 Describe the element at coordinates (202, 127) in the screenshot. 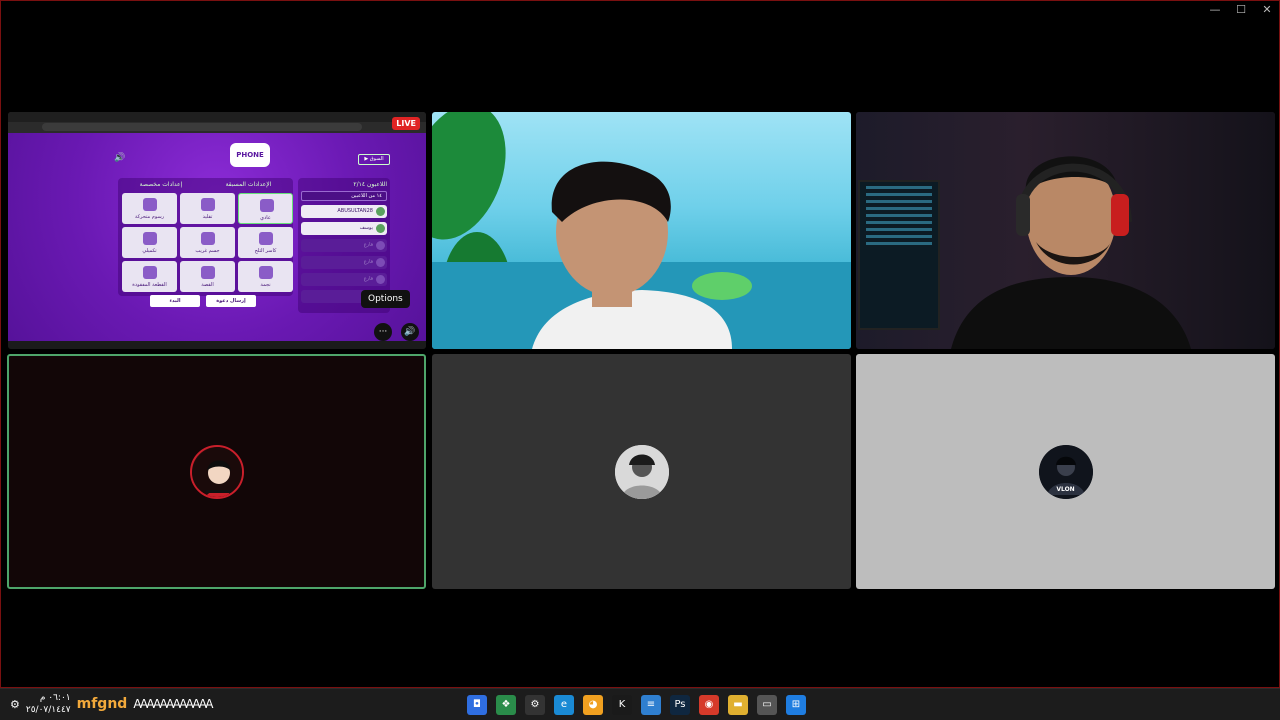

I see `shared-address-bar` at that location.